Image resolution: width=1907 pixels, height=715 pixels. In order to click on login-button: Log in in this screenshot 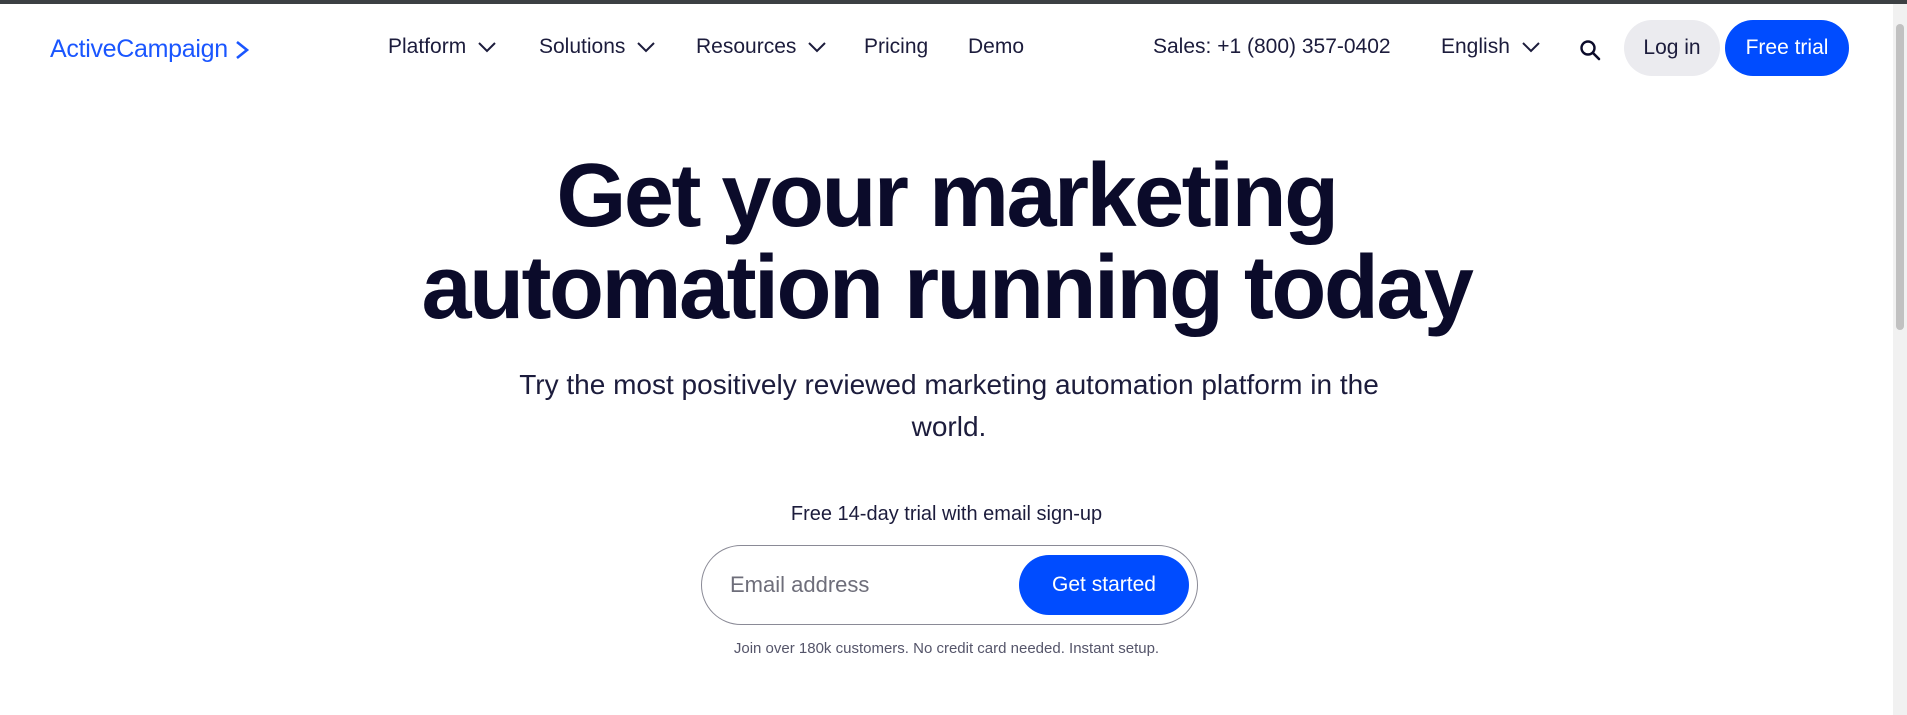, I will do `click(1672, 48)`.